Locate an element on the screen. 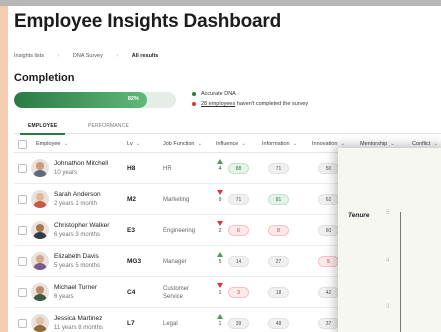 This screenshot has width=441, height=332. employee-tenure: 11 years 8 months is located at coordinates (78, 328).